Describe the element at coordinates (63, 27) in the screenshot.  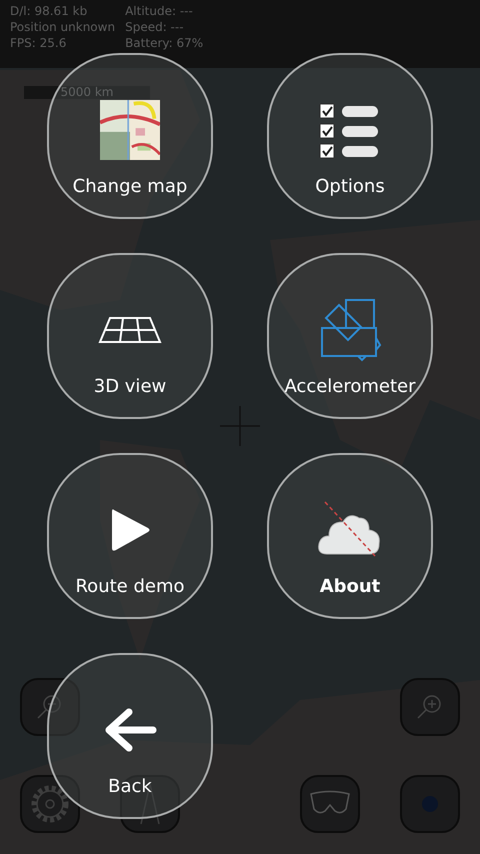
I see `status-text: Position unknown` at that location.